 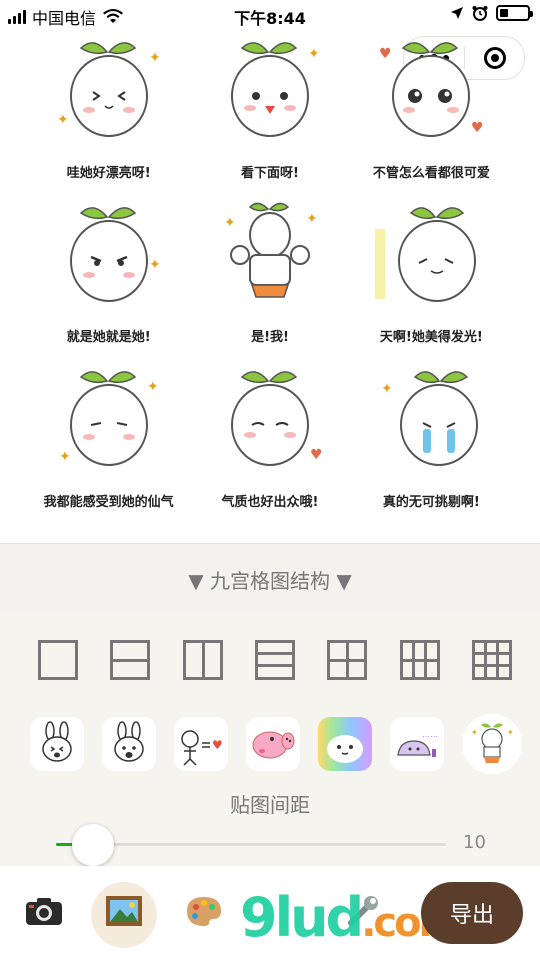 I want to click on spacing-slider-thumb, so click(x=93, y=845).